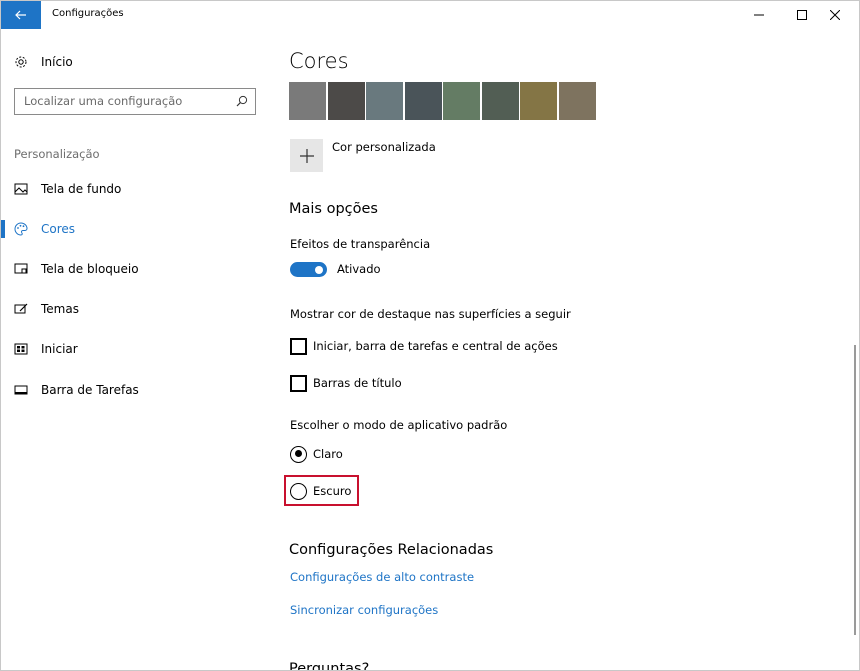 Image resolution: width=860 pixels, height=671 pixels. I want to click on checkbox-title-bars: Barras de título, so click(346, 383).